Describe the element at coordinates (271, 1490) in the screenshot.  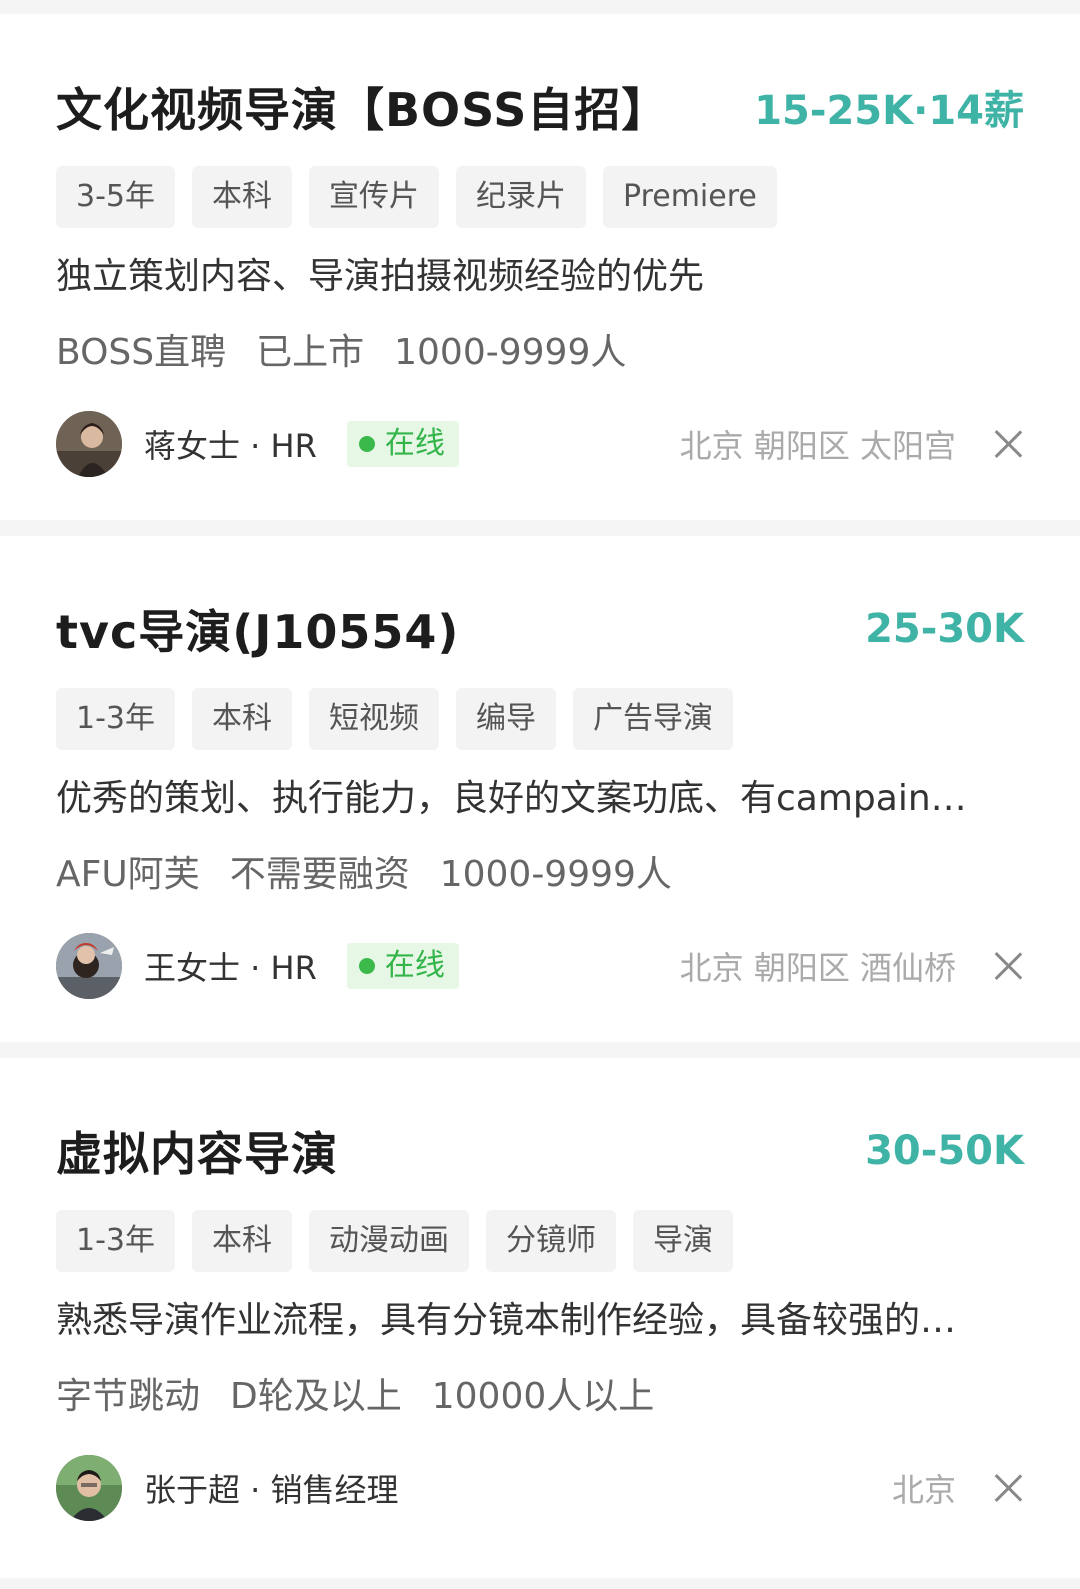
I see `recruiter-name: 张于超 · 销售经理` at that location.